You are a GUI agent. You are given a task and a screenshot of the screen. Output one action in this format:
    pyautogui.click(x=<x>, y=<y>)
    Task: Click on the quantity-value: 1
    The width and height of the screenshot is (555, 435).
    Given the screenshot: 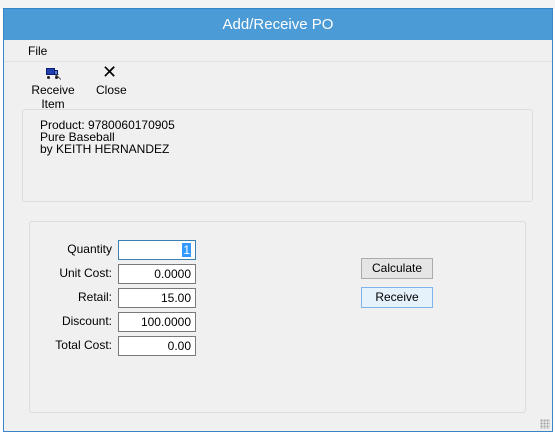 What is the action you would take?
    pyautogui.click(x=186, y=250)
    